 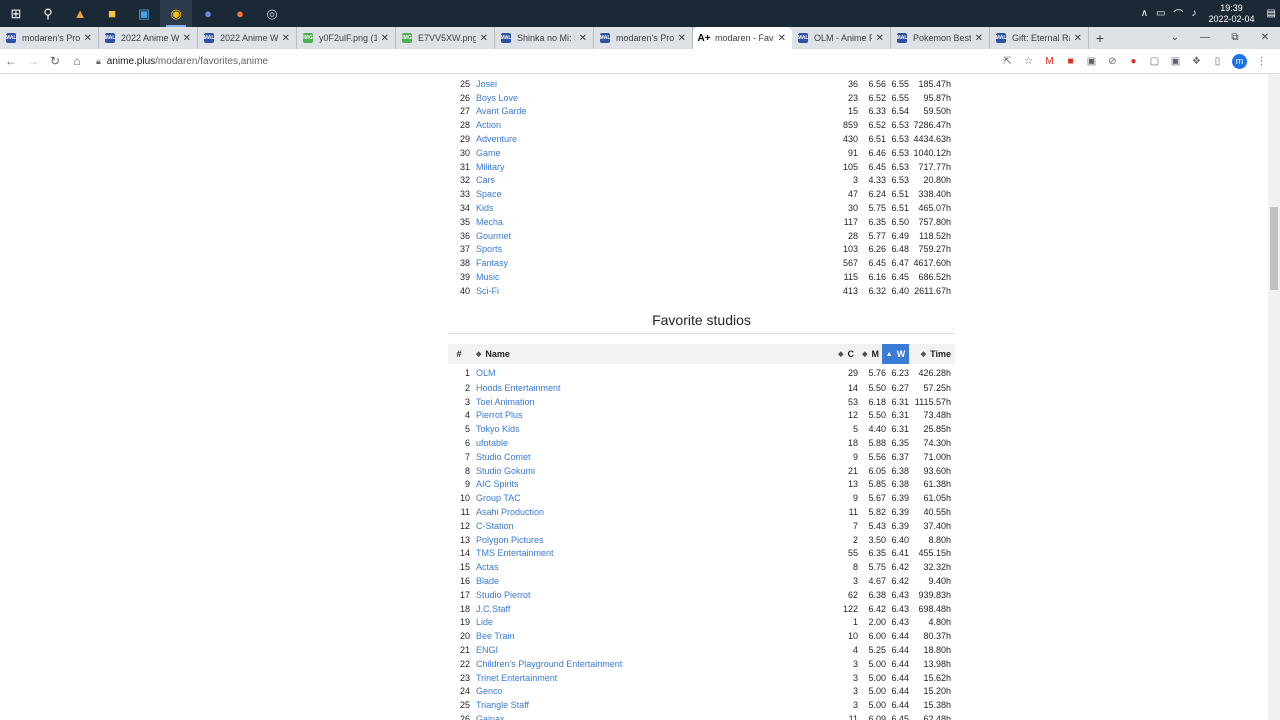 I want to click on extension-square-icon: ▢, so click(x=1154, y=61).